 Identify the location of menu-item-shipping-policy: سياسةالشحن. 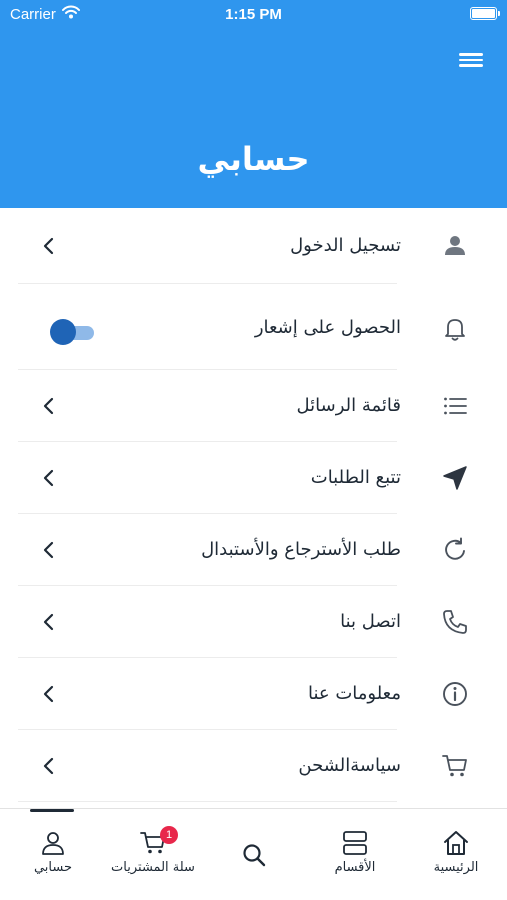
(253, 766).